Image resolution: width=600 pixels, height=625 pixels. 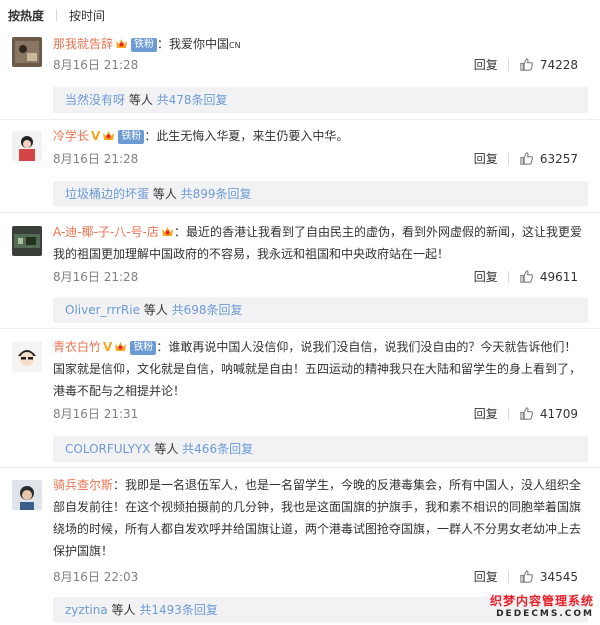 I want to click on sub-reply-user-link: COLORFULYYX, so click(x=108, y=449).